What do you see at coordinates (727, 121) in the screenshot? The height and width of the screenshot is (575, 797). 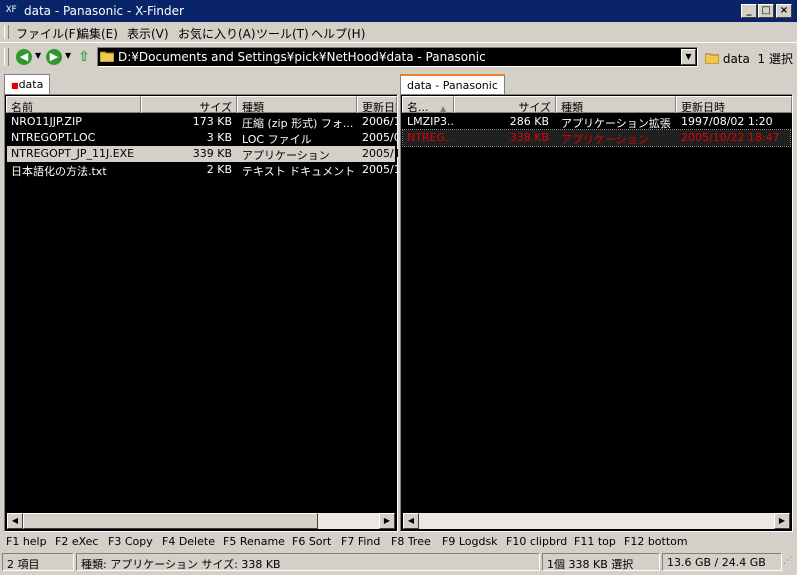 I see `cell-date: 1997/08/02 1:20` at bounding box center [727, 121].